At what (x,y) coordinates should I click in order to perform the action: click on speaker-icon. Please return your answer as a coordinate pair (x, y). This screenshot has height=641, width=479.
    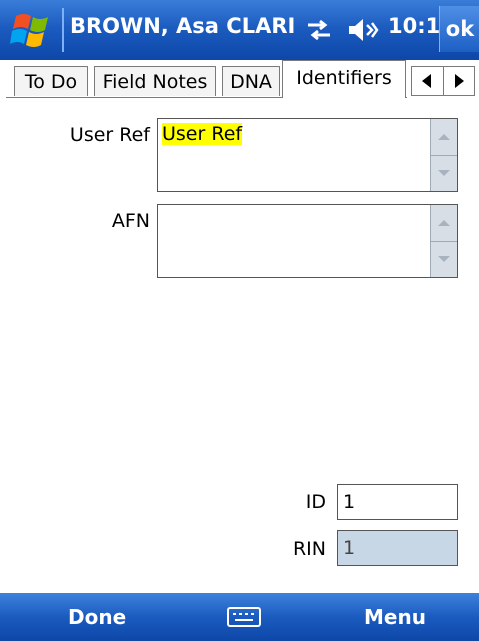
    Looking at the image, I should click on (363, 30).